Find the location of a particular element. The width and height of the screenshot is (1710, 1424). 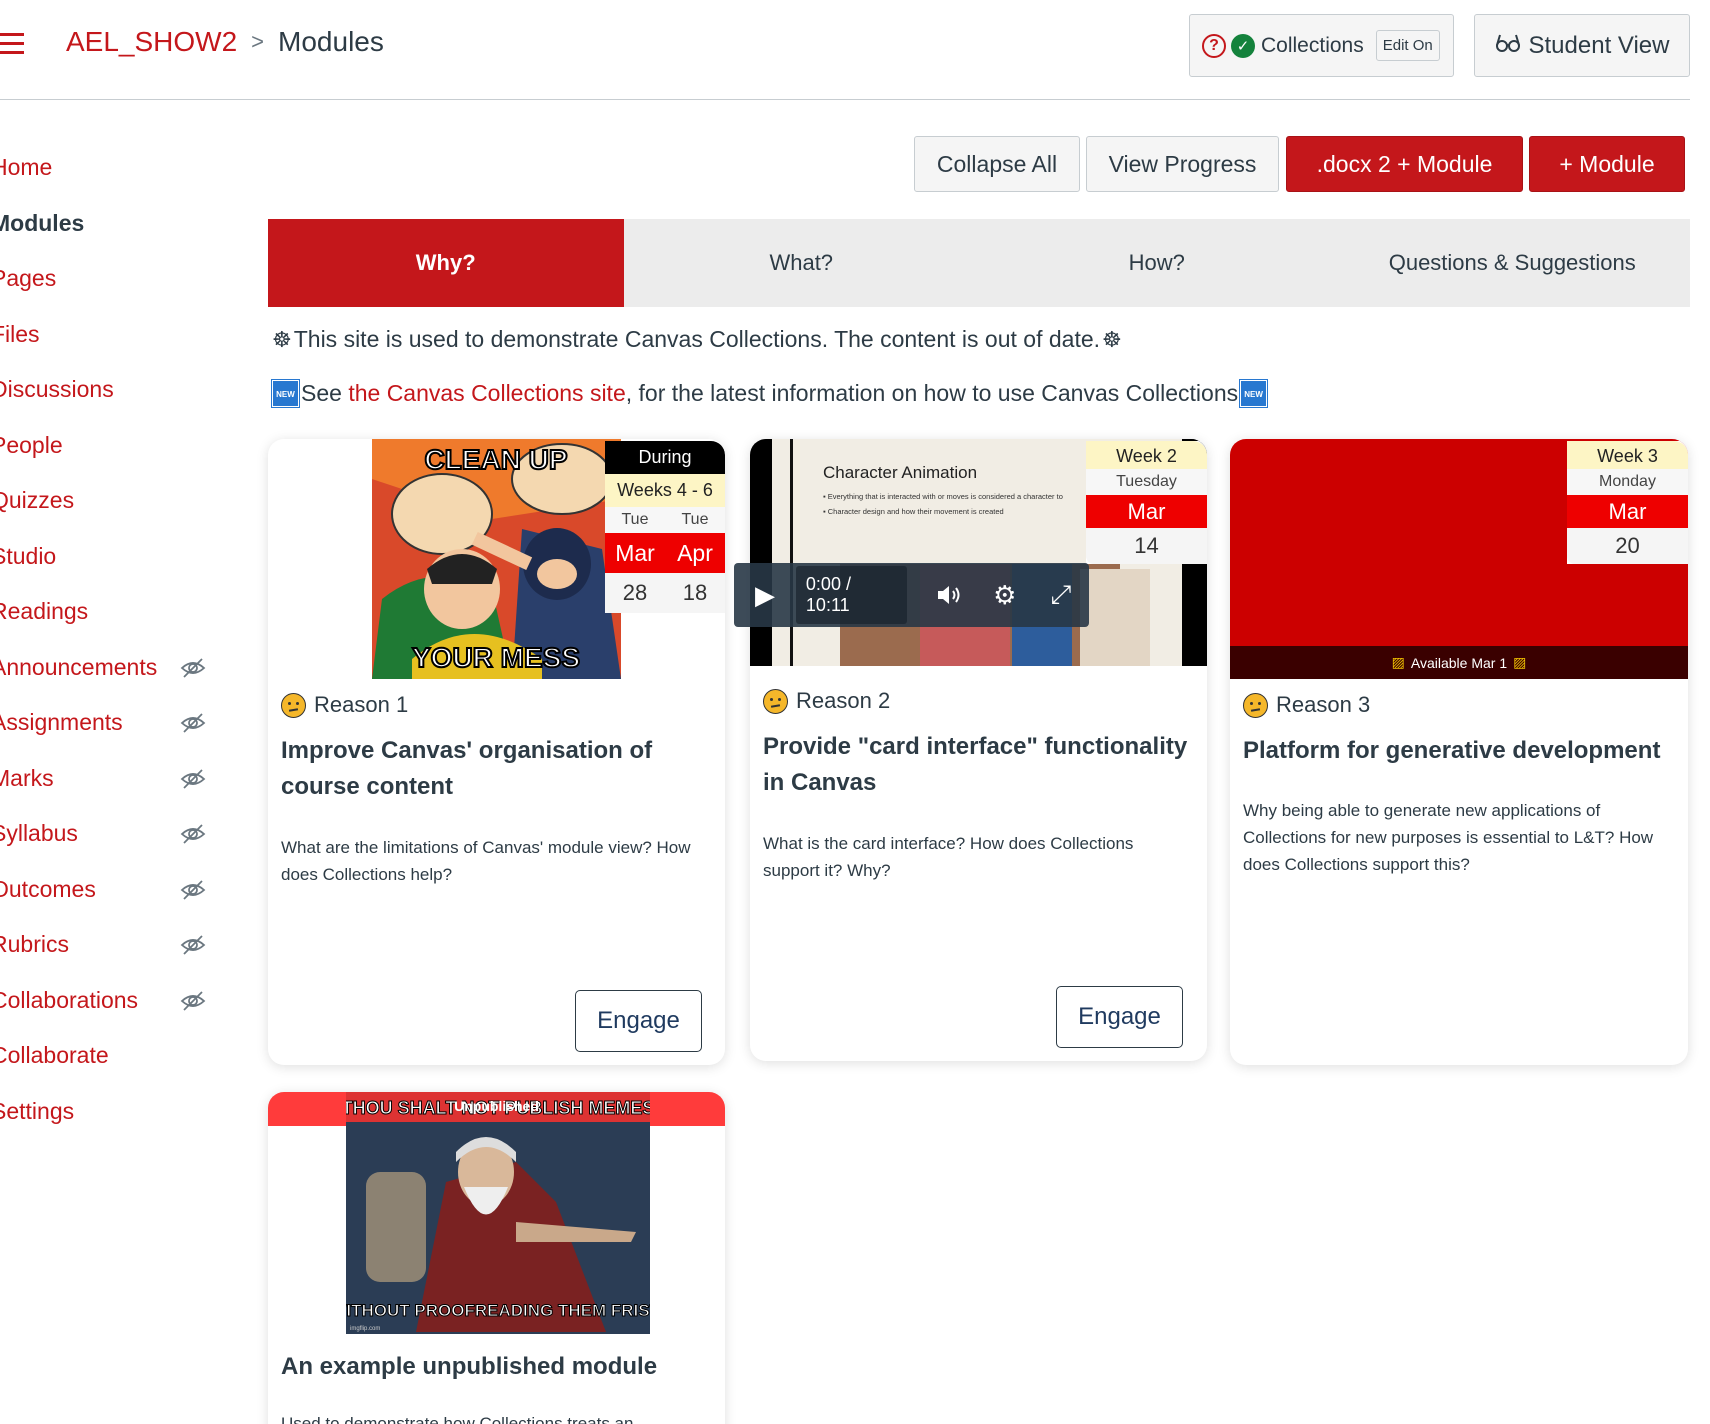

meme-bottom-text: YOUR MESS is located at coordinates (496, 657).